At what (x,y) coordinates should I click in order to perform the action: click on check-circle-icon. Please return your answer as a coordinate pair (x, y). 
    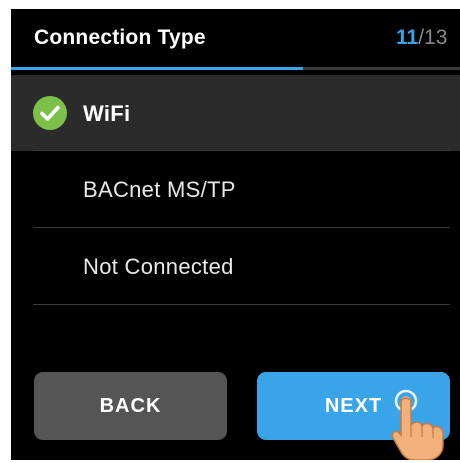
    Looking at the image, I should click on (50, 113).